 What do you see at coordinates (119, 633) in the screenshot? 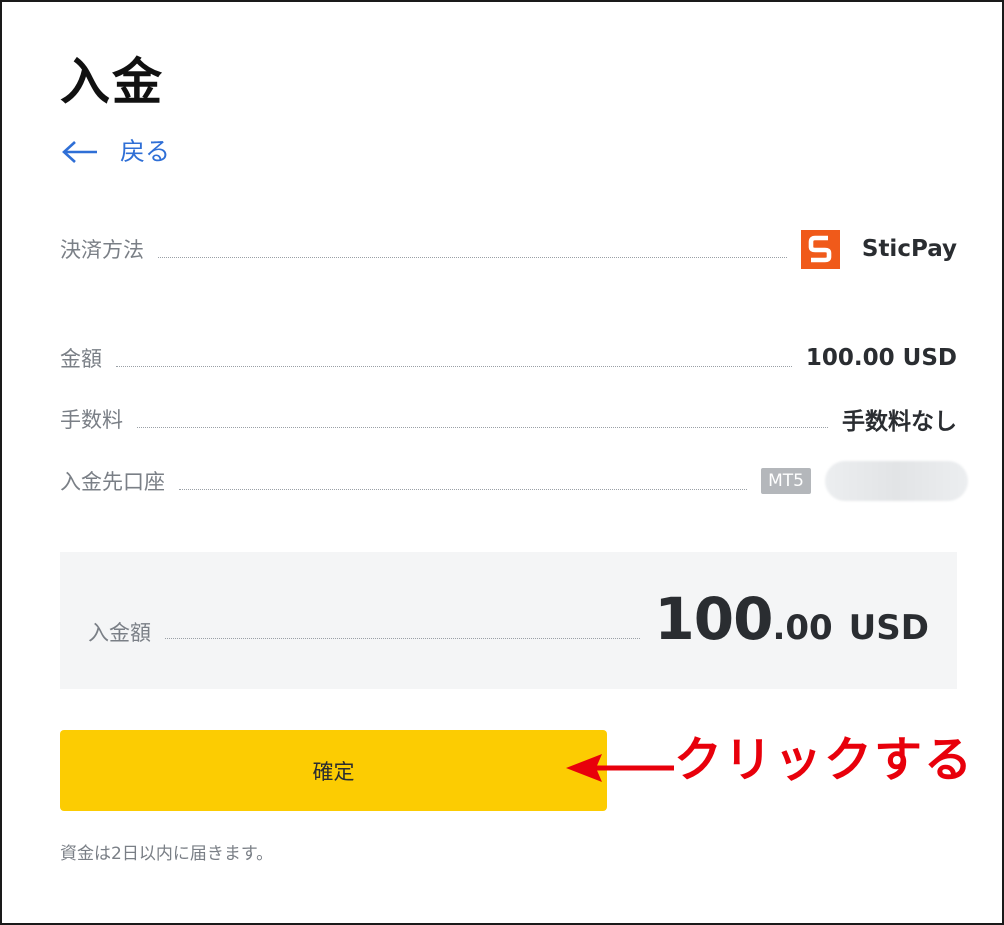
I see `total-label: 入金額` at bounding box center [119, 633].